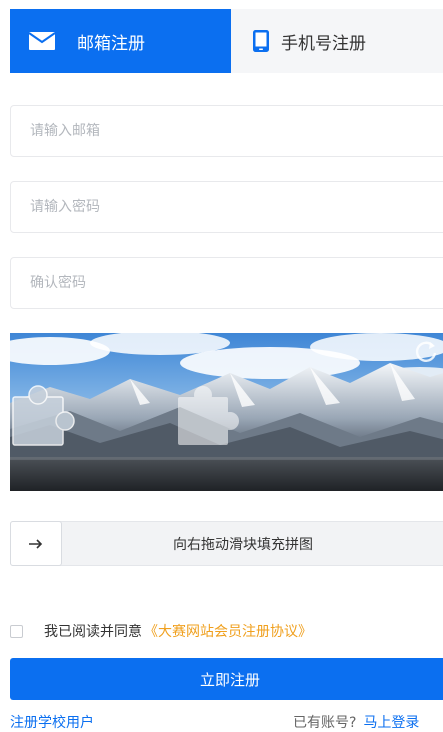 This screenshot has height=732, width=443. I want to click on tab-email-label: 邮箱注册, so click(111, 43).